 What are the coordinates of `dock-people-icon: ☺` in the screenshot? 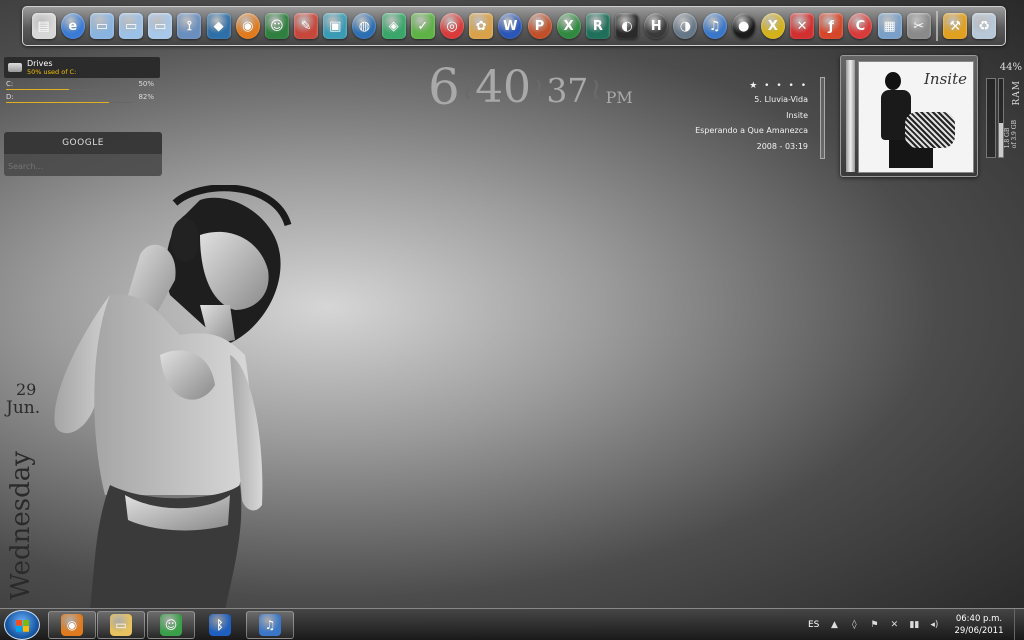 It's located at (276, 26).